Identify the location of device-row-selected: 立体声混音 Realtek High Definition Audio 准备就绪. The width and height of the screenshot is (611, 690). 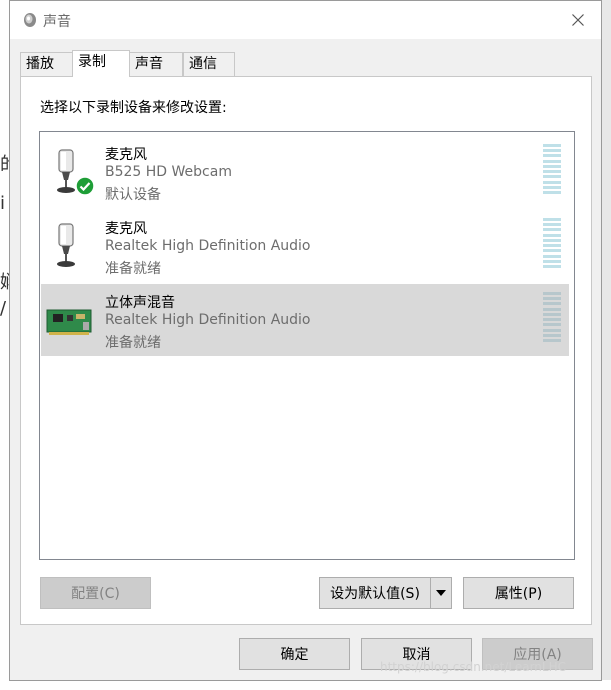
(305, 320).